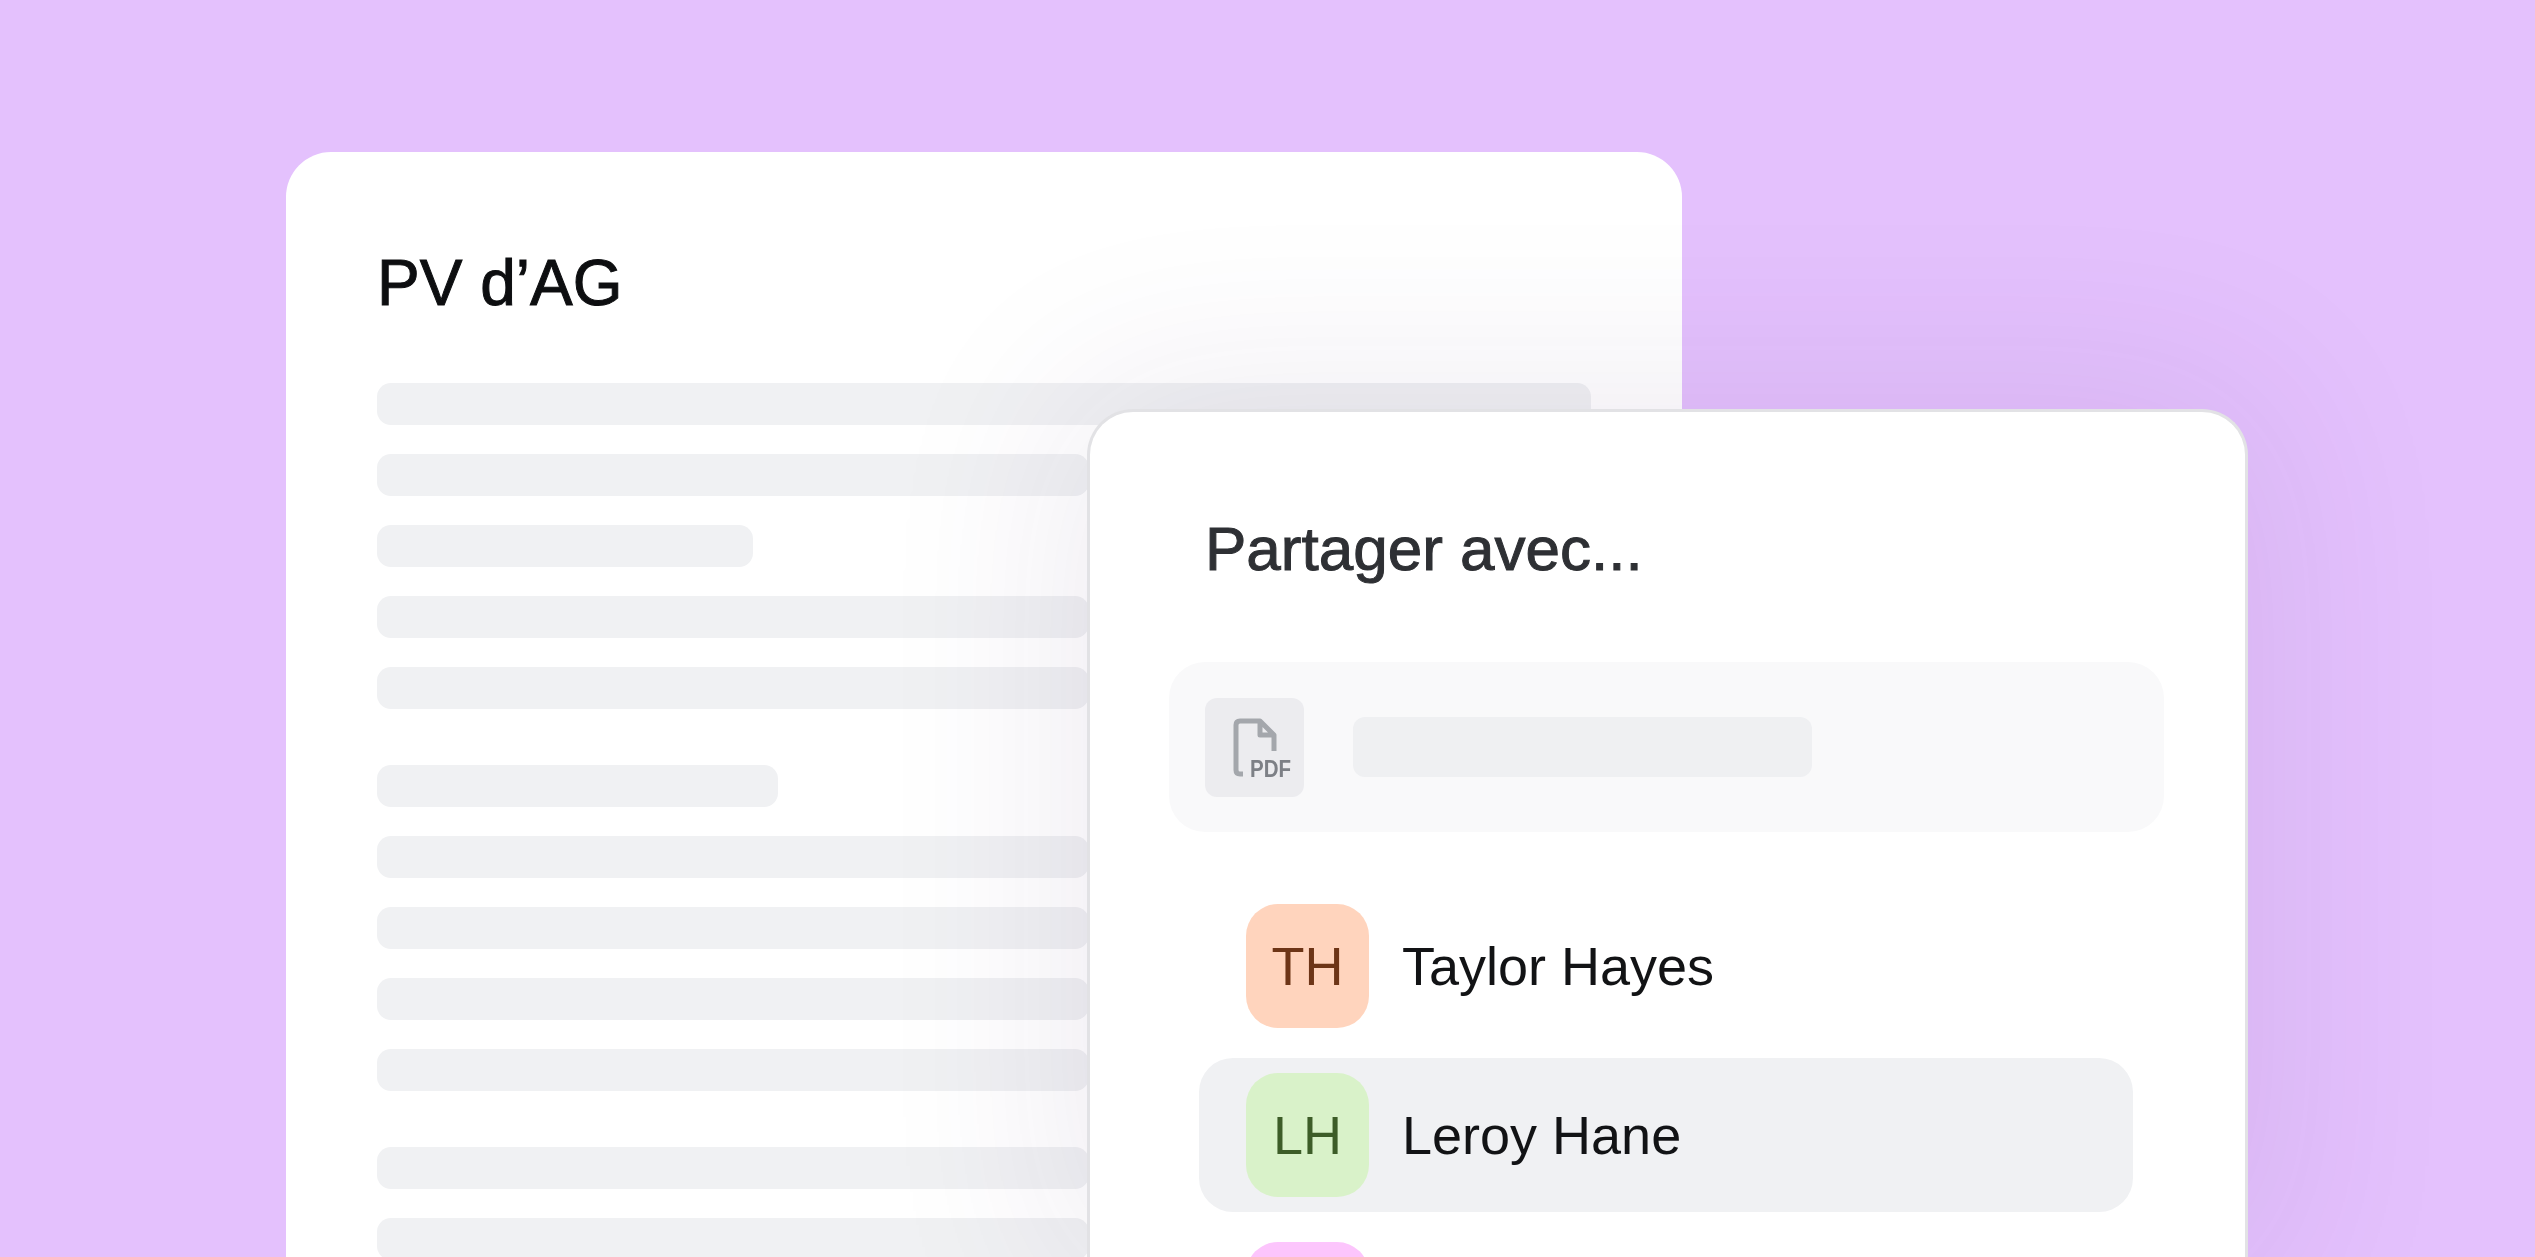 This screenshot has height=1257, width=2535. What do you see at coordinates (1254, 747) in the screenshot?
I see `pdf-file-icon: PDF` at bounding box center [1254, 747].